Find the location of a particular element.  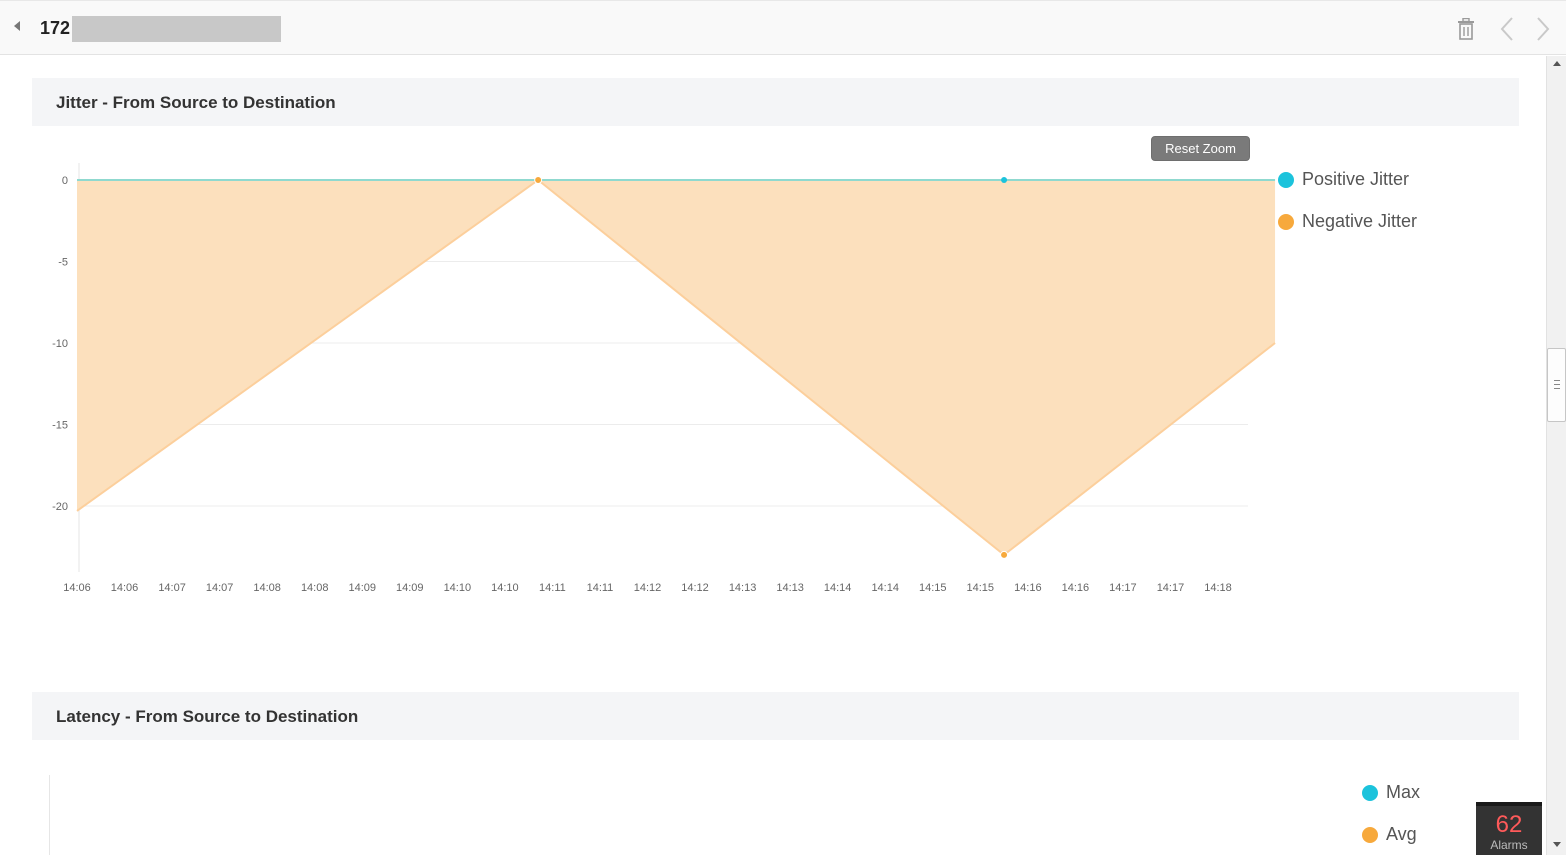

latency-chart-axis is located at coordinates (49, 815).